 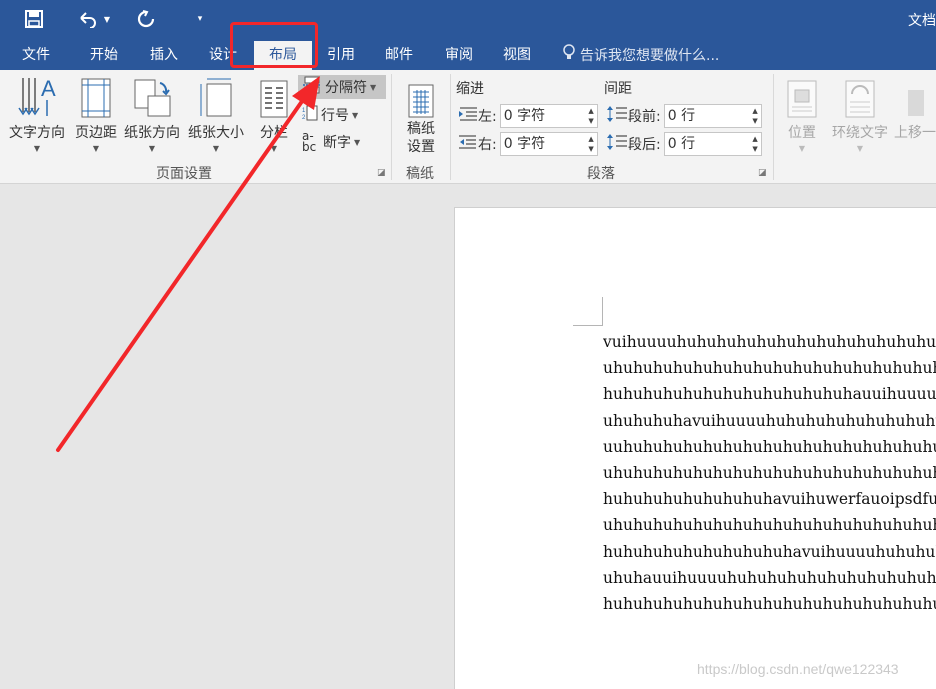 I want to click on page-break-icon, so click(x=312, y=87).